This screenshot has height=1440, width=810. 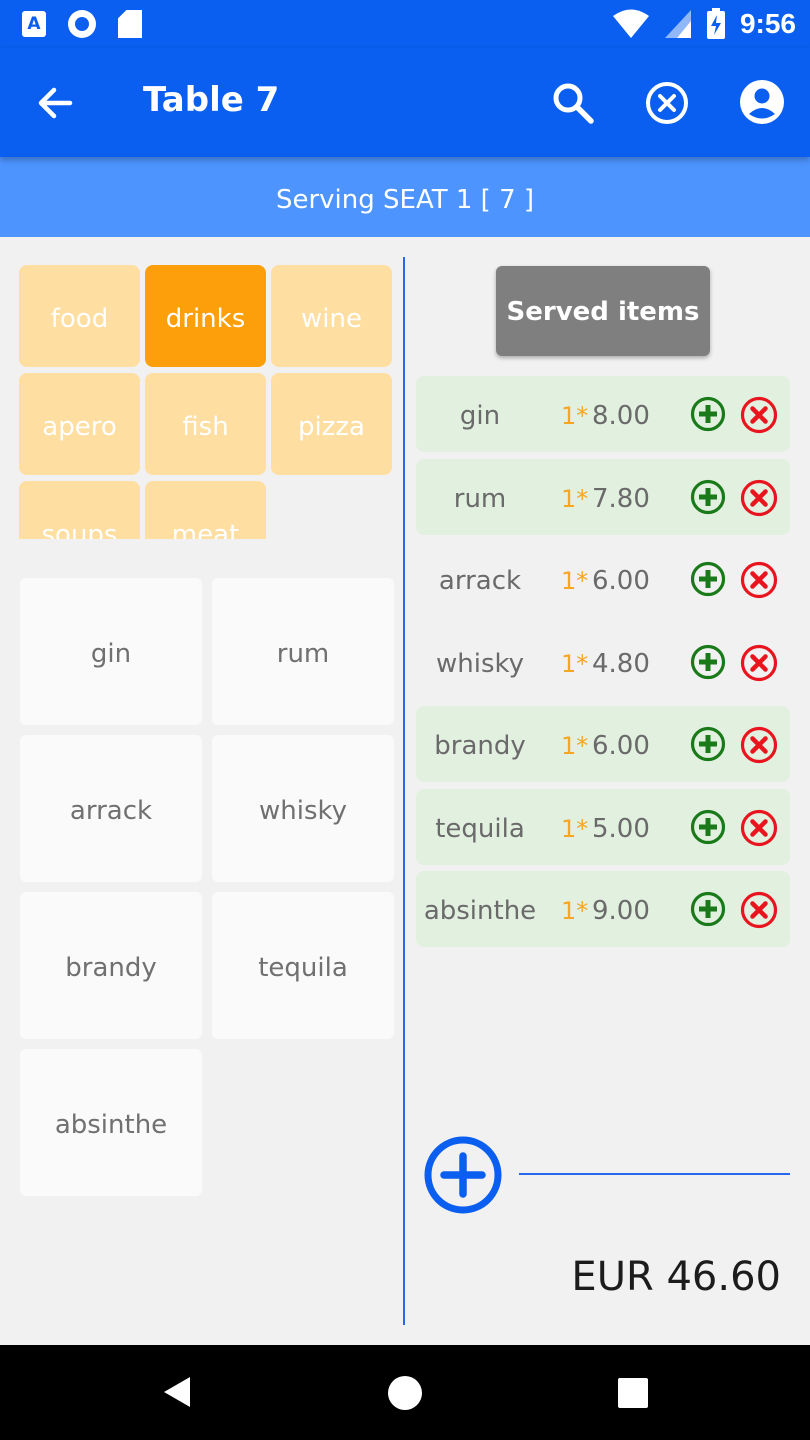 I want to click on served-item-price: 4.80, so click(x=621, y=663).